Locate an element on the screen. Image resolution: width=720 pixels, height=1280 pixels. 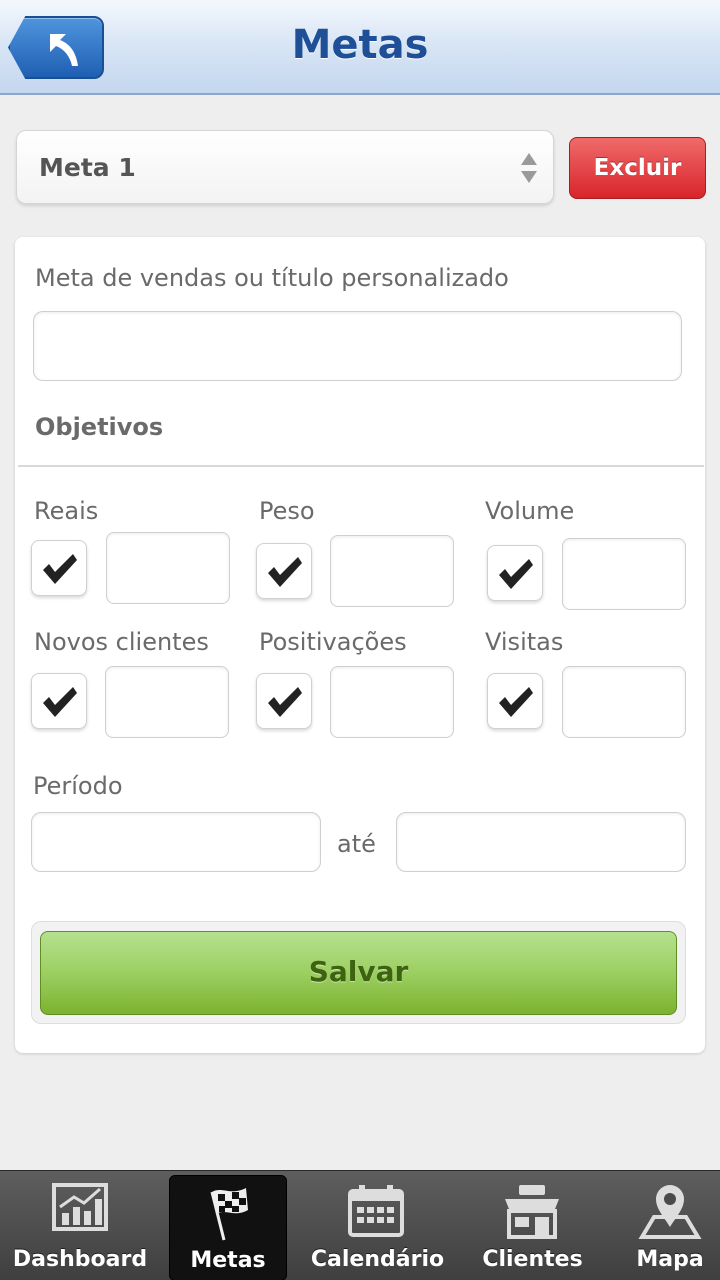
save-button-frame: Salvar is located at coordinates (358, 972).